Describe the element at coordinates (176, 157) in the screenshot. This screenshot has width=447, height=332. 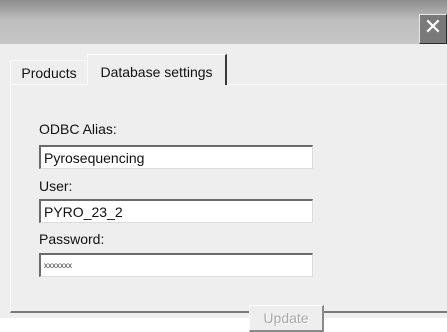
I see `odbc-alias-input` at that location.